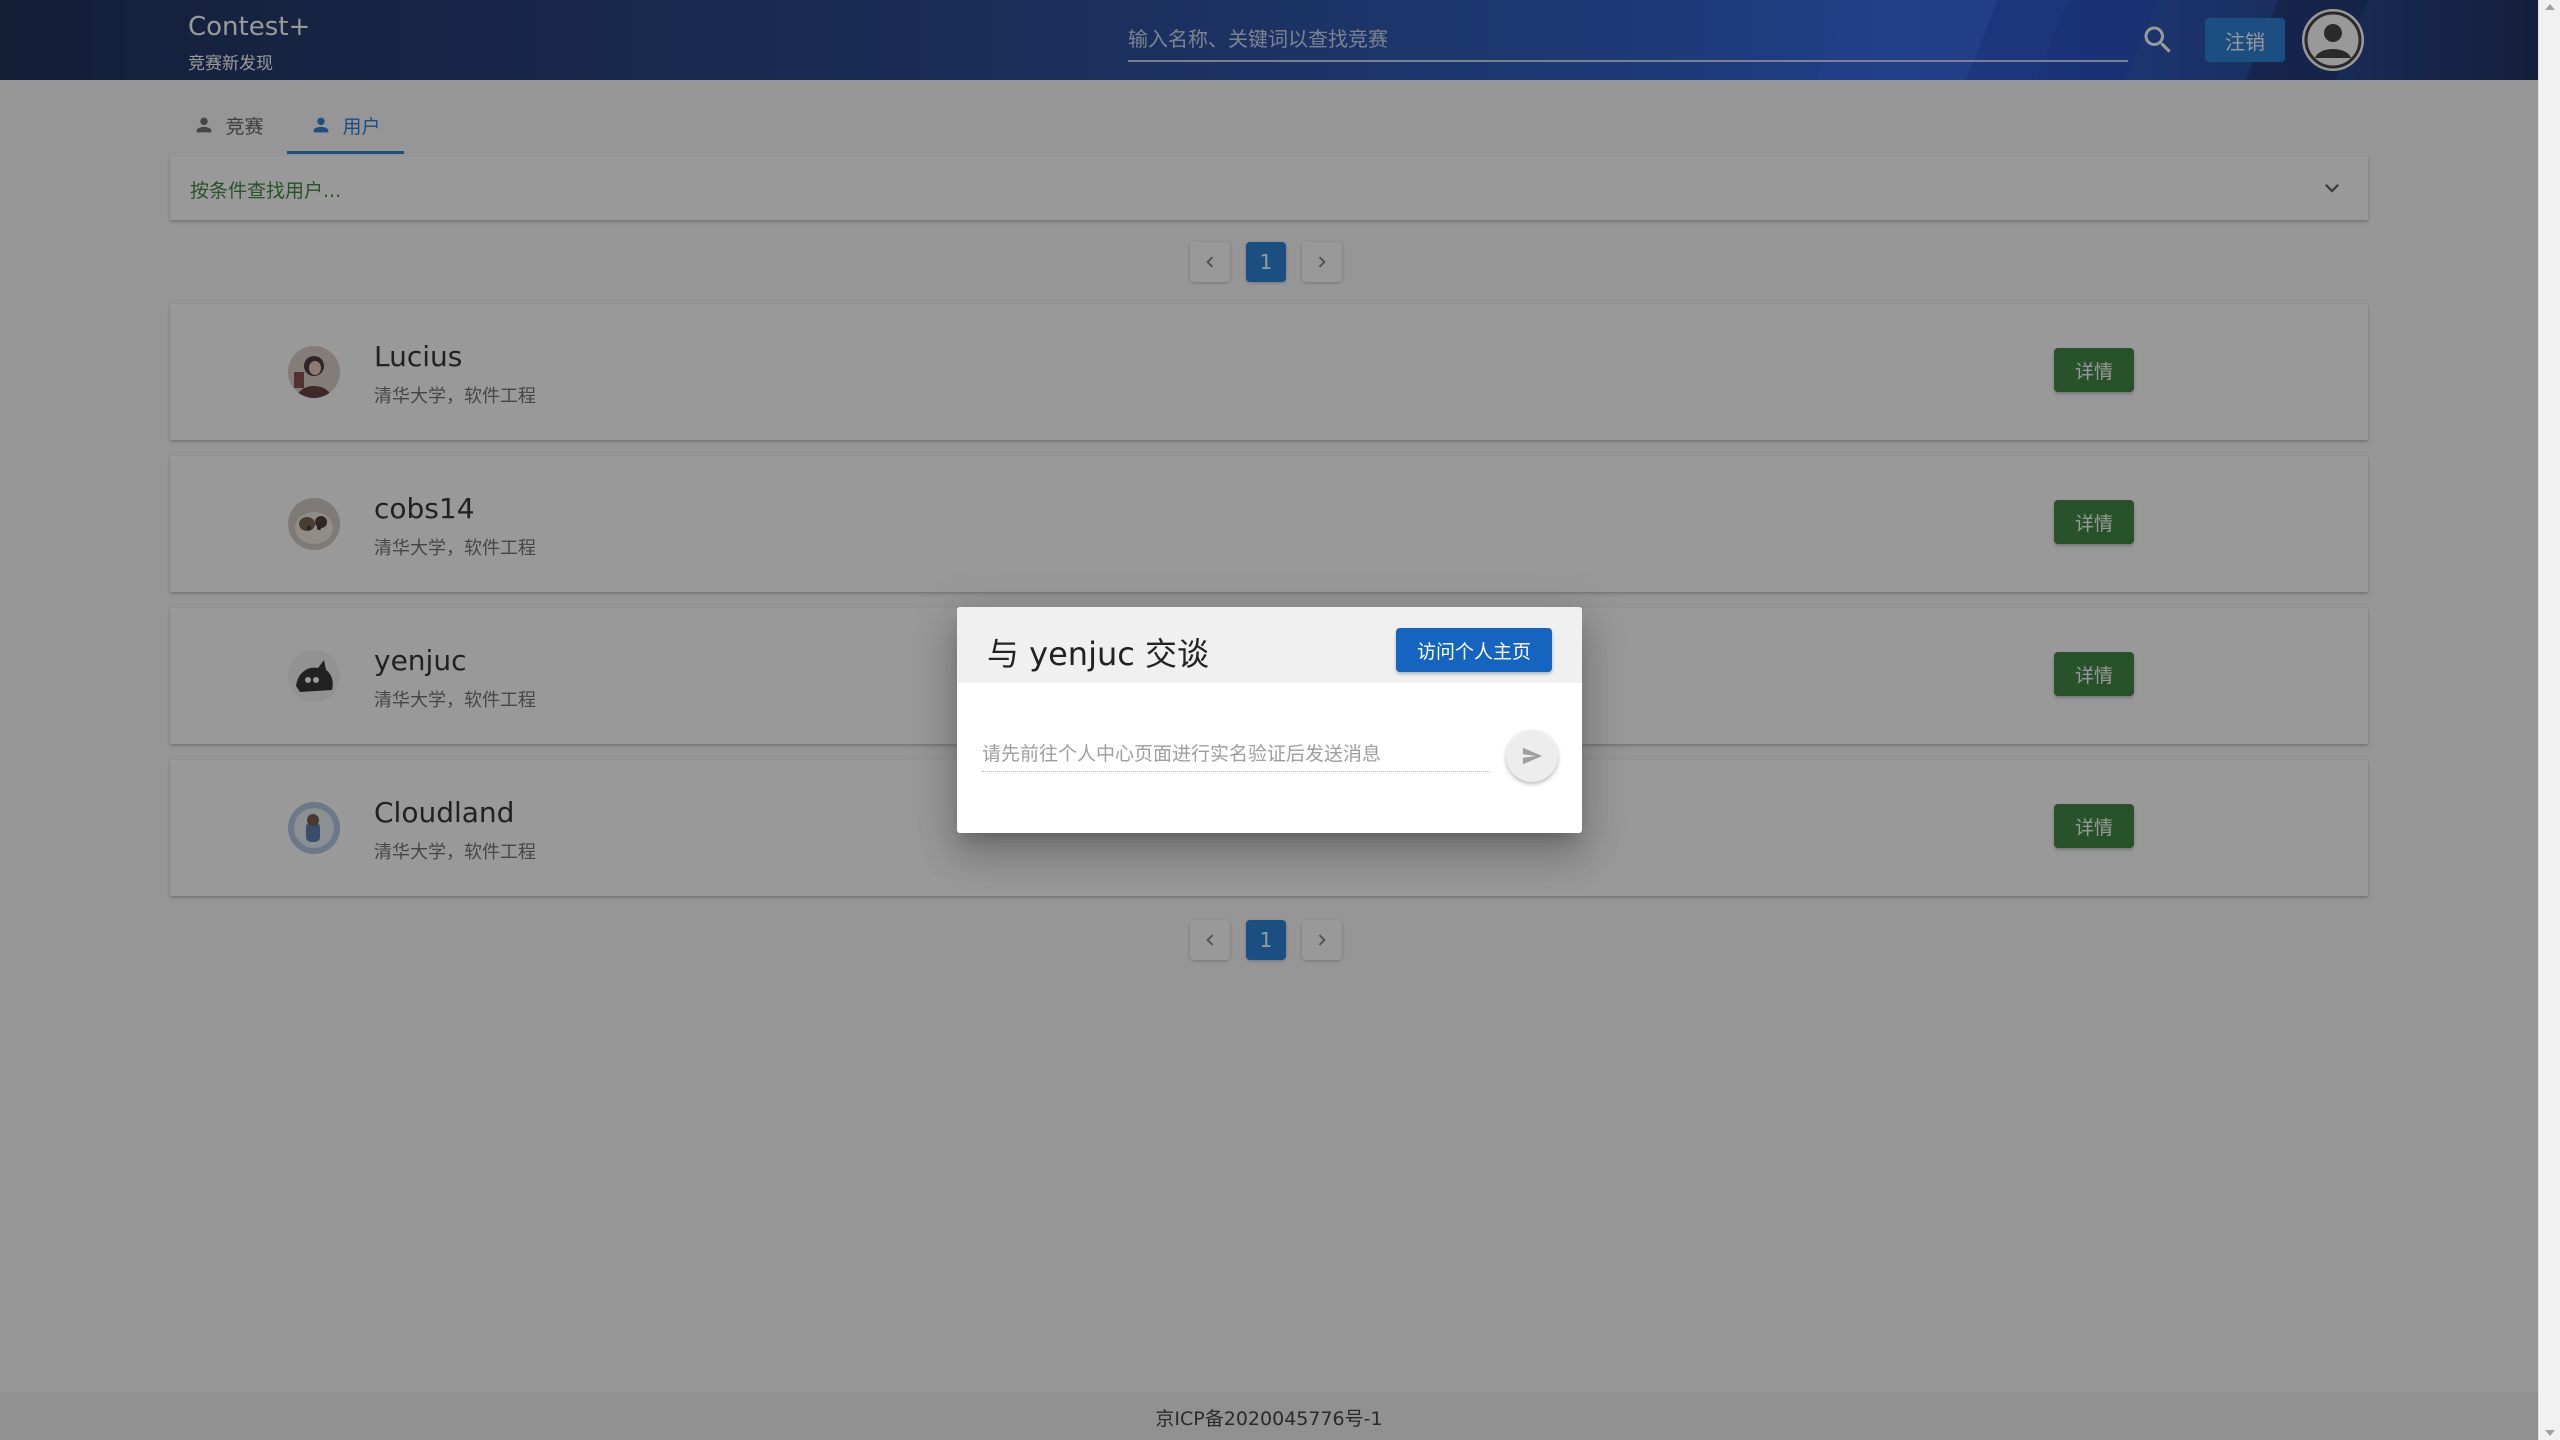 The width and height of the screenshot is (2560, 1440). Describe the element at coordinates (1098, 654) in the screenshot. I see `dialog-title: 与 yenjuc 交谈` at that location.